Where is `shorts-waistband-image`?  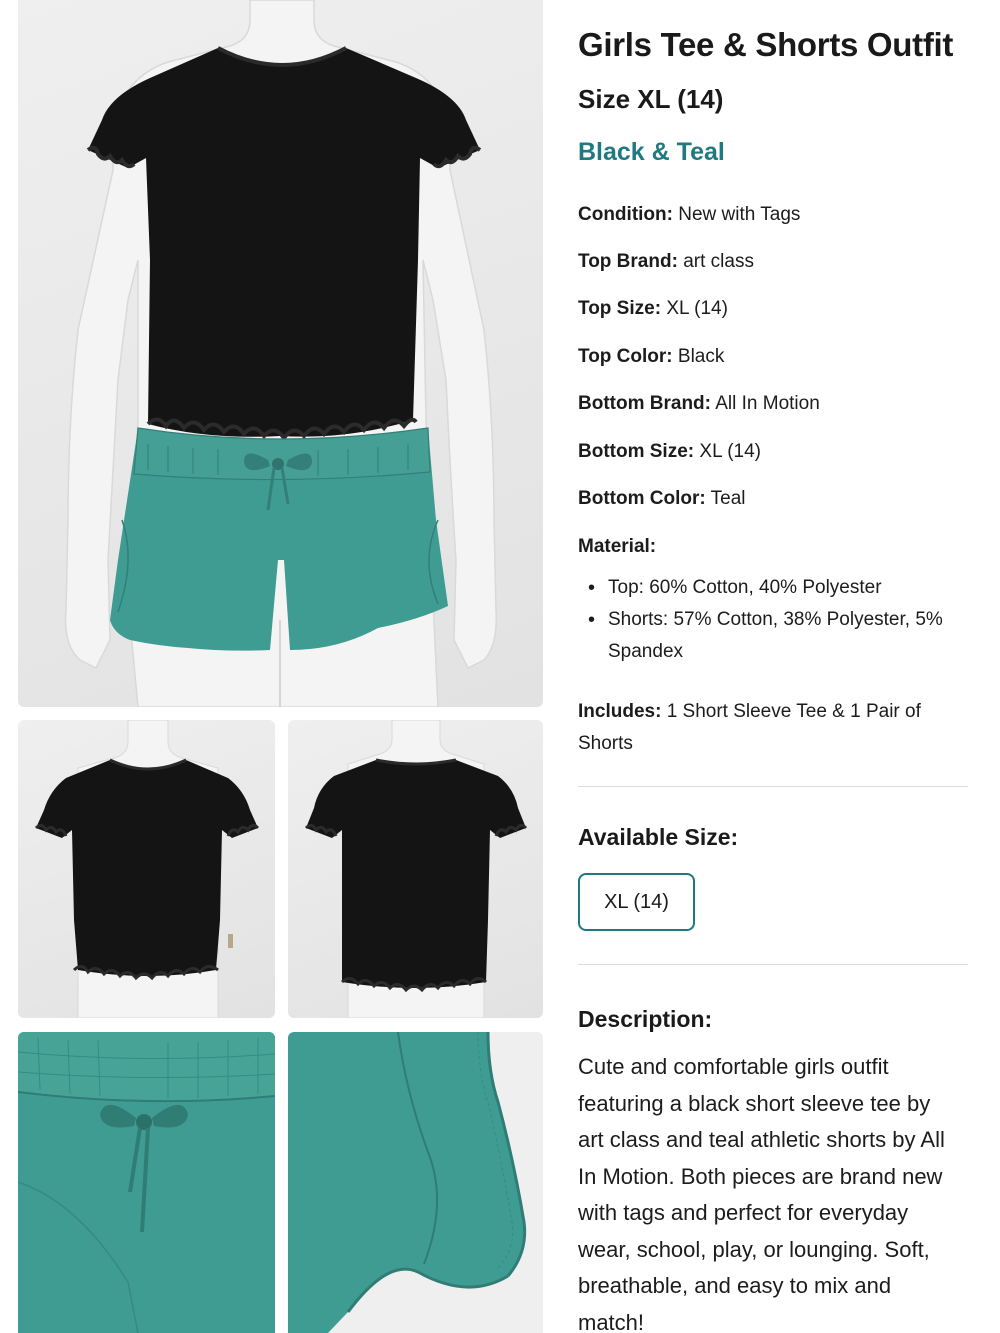 shorts-waistband-image is located at coordinates (146, 1182).